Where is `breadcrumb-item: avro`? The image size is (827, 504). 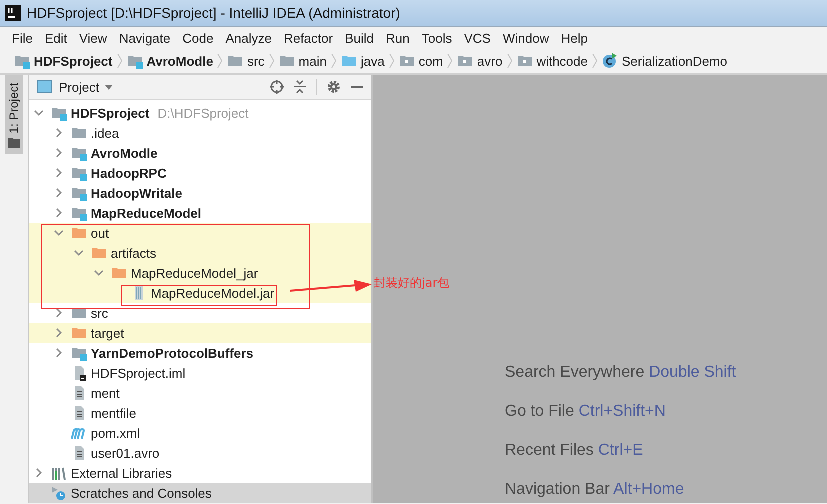
breadcrumb-item: avro is located at coordinates (480, 61).